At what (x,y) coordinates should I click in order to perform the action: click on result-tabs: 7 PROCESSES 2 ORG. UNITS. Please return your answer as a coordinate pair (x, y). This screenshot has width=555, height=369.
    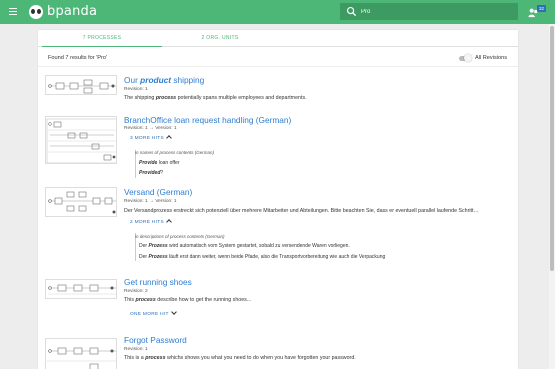
    Looking at the image, I should click on (278, 38).